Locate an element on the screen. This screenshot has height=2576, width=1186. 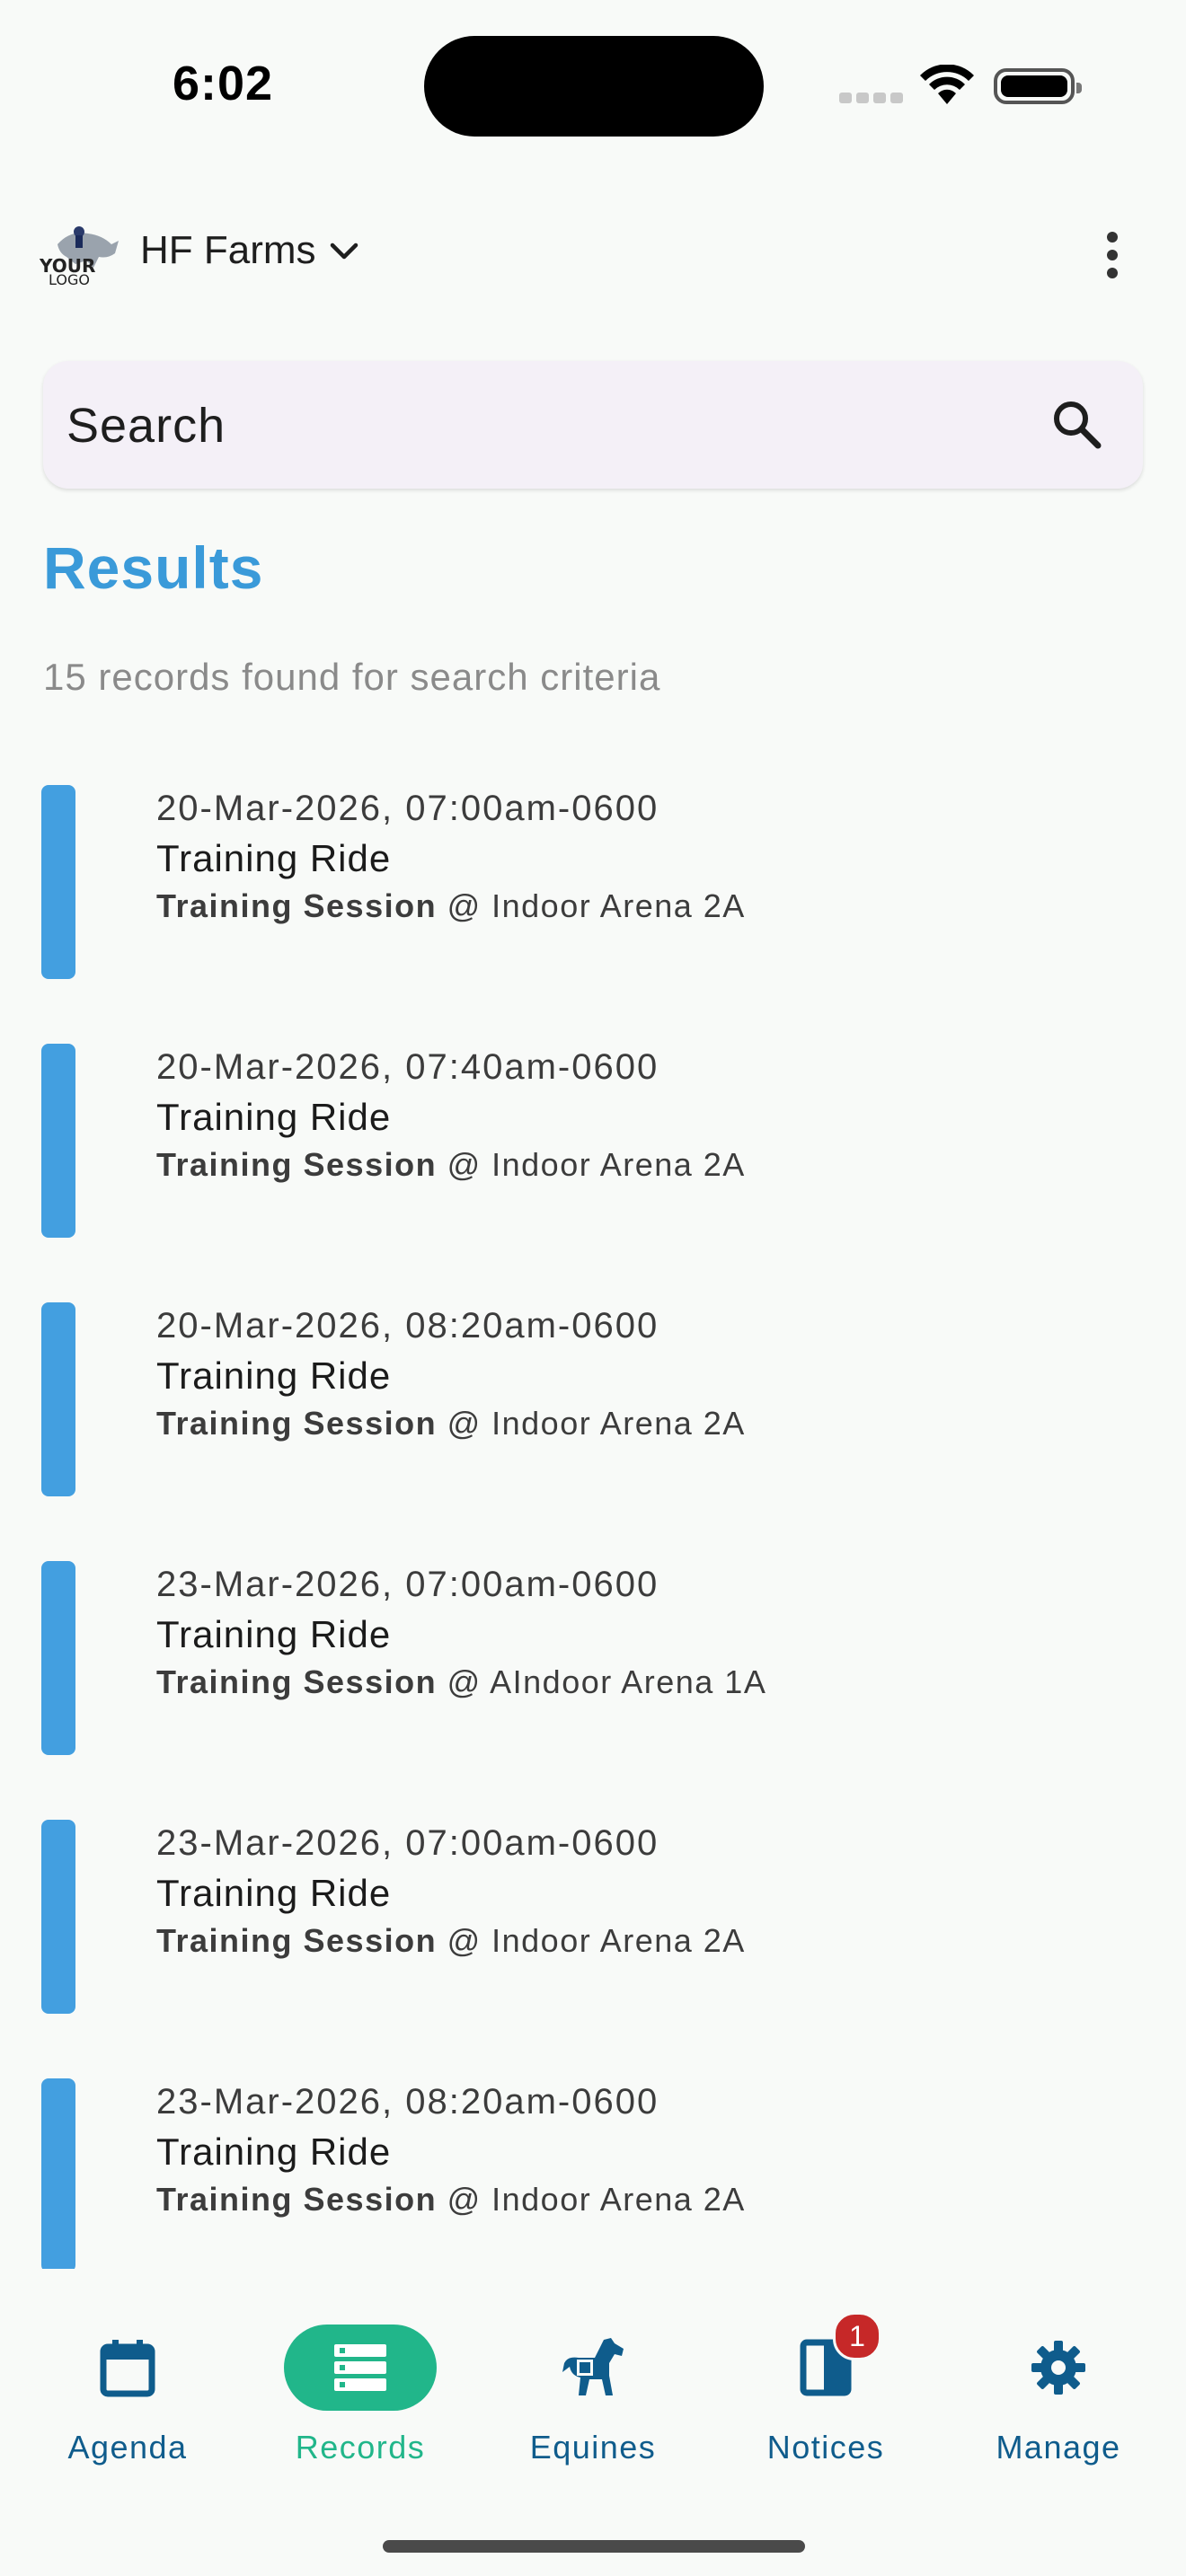
nav-agenda: Agenda is located at coordinates (127, 2385).